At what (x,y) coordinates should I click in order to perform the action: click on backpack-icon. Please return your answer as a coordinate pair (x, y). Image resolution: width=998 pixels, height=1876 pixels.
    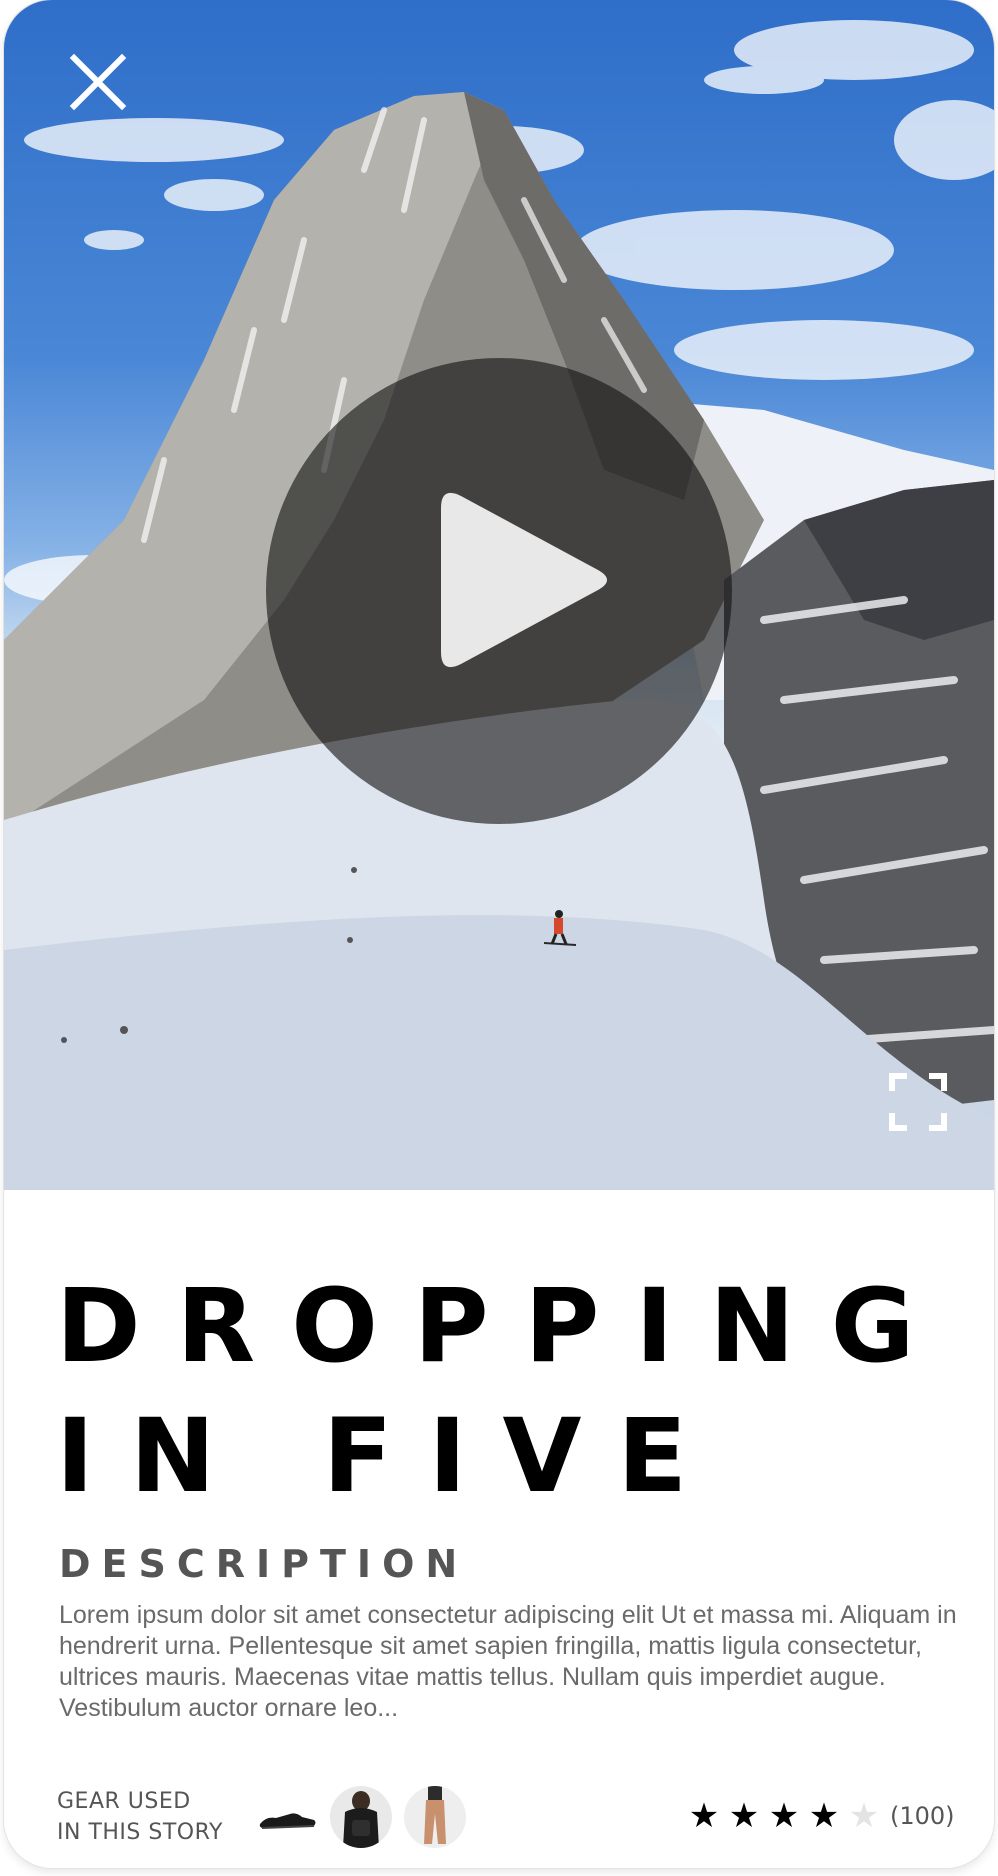
    Looking at the image, I should click on (361, 1817).